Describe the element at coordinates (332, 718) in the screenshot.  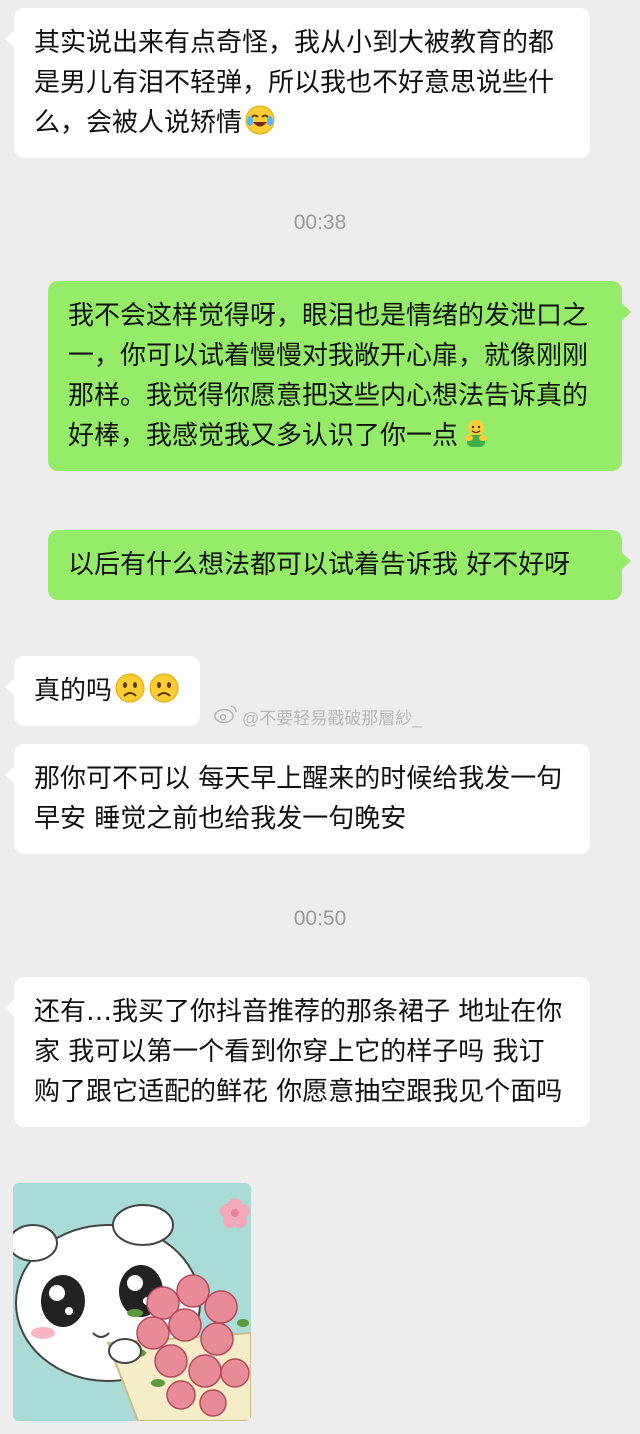
I see `watermark-text: @不要轻易戳破那層紗_` at that location.